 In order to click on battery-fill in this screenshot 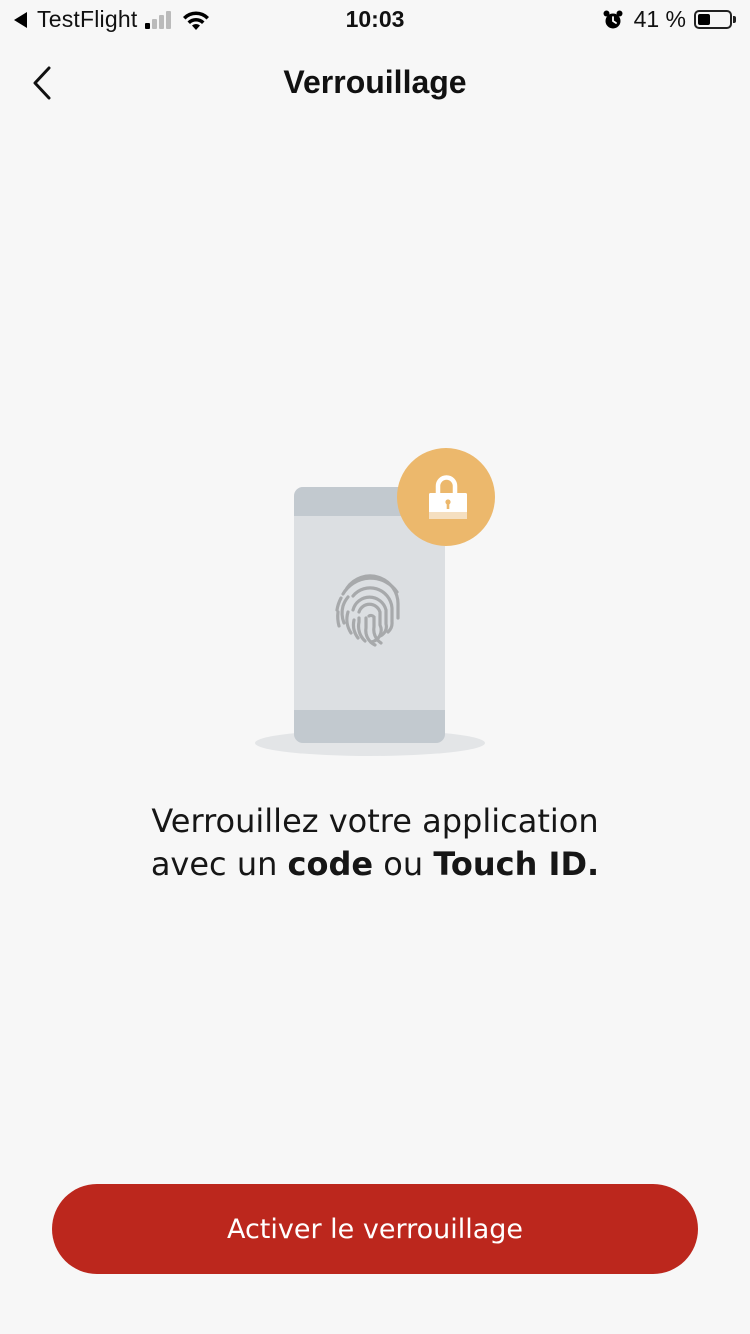, I will do `click(704, 19)`.